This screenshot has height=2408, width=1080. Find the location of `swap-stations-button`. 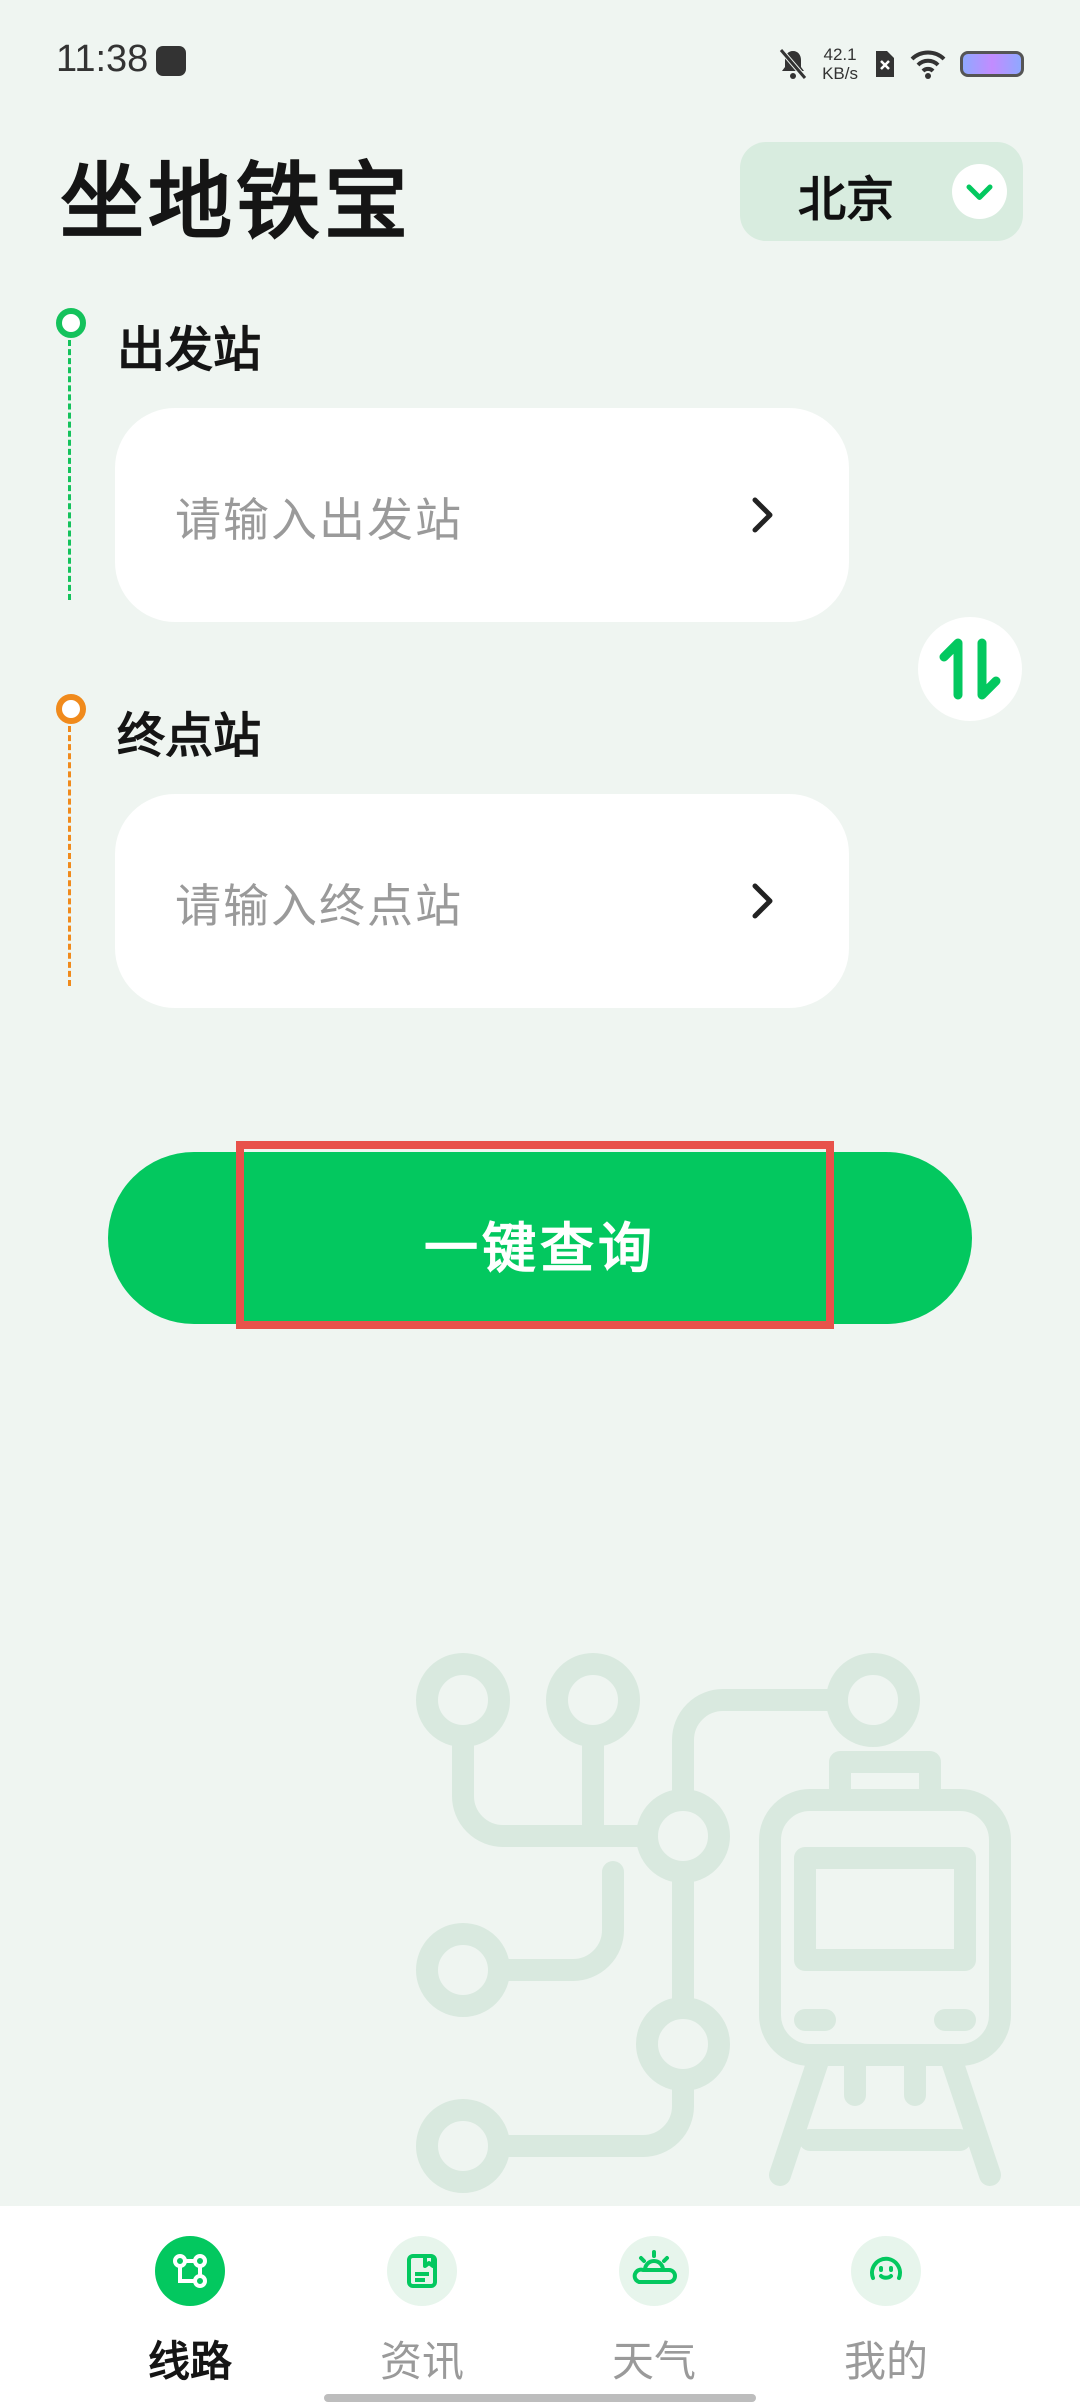

swap-stations-button is located at coordinates (970, 669).